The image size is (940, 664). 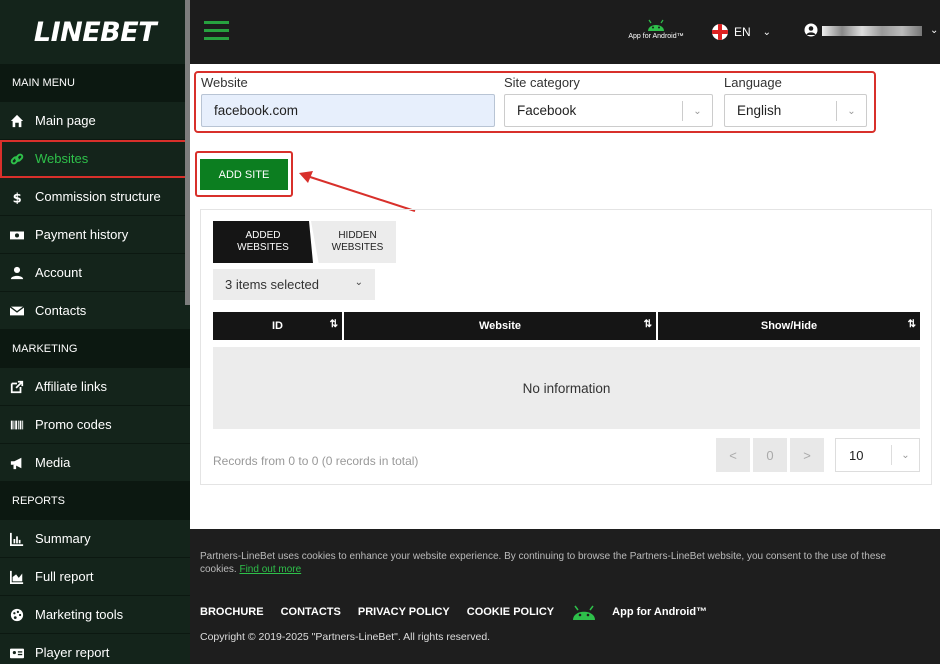 I want to click on pagination-next-button: >, so click(x=807, y=455).